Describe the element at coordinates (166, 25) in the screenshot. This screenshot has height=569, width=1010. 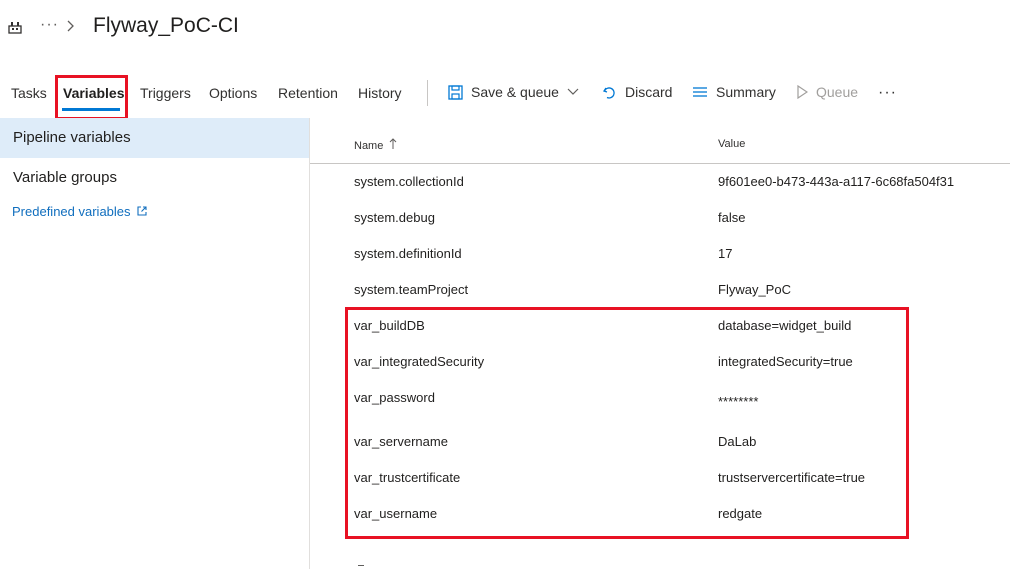
I see `page-title: Flyway_PoC-CI` at that location.